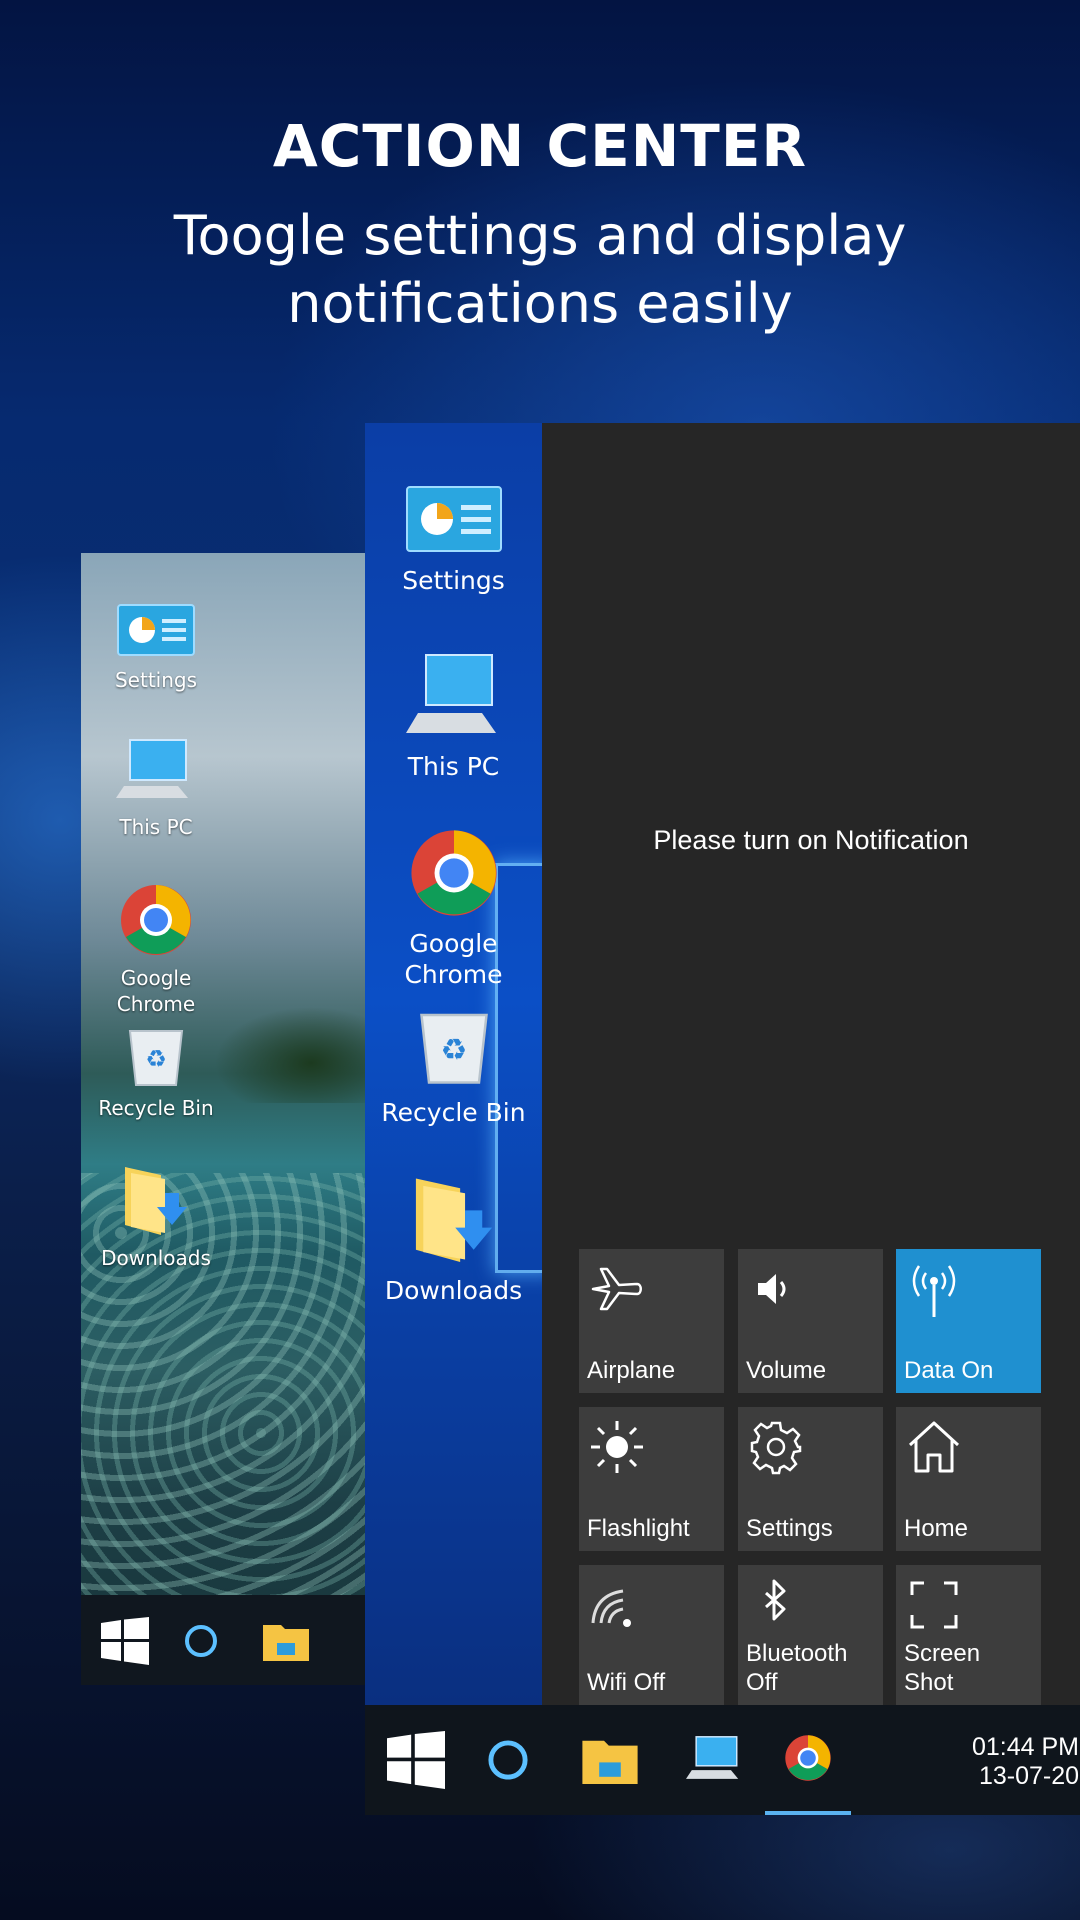 This screenshot has height=1920, width=1080. What do you see at coordinates (772, 1289) in the screenshot?
I see `volume-icon` at bounding box center [772, 1289].